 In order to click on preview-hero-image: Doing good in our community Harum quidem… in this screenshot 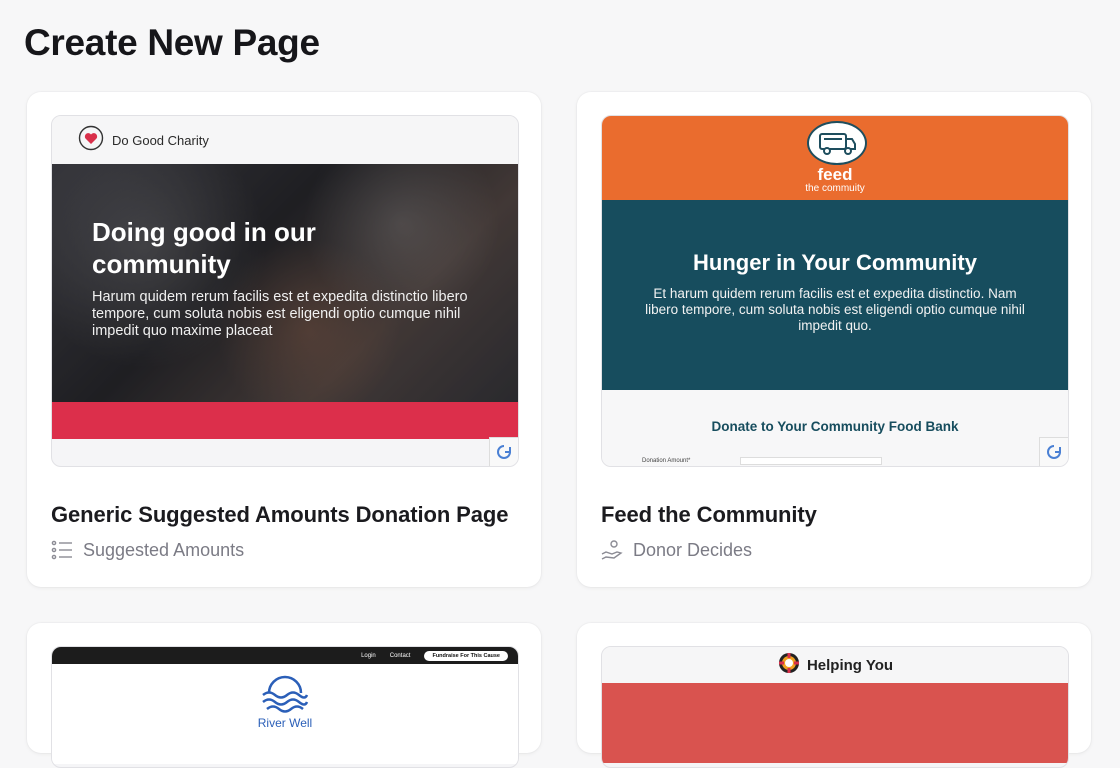, I will do `click(285, 283)`.